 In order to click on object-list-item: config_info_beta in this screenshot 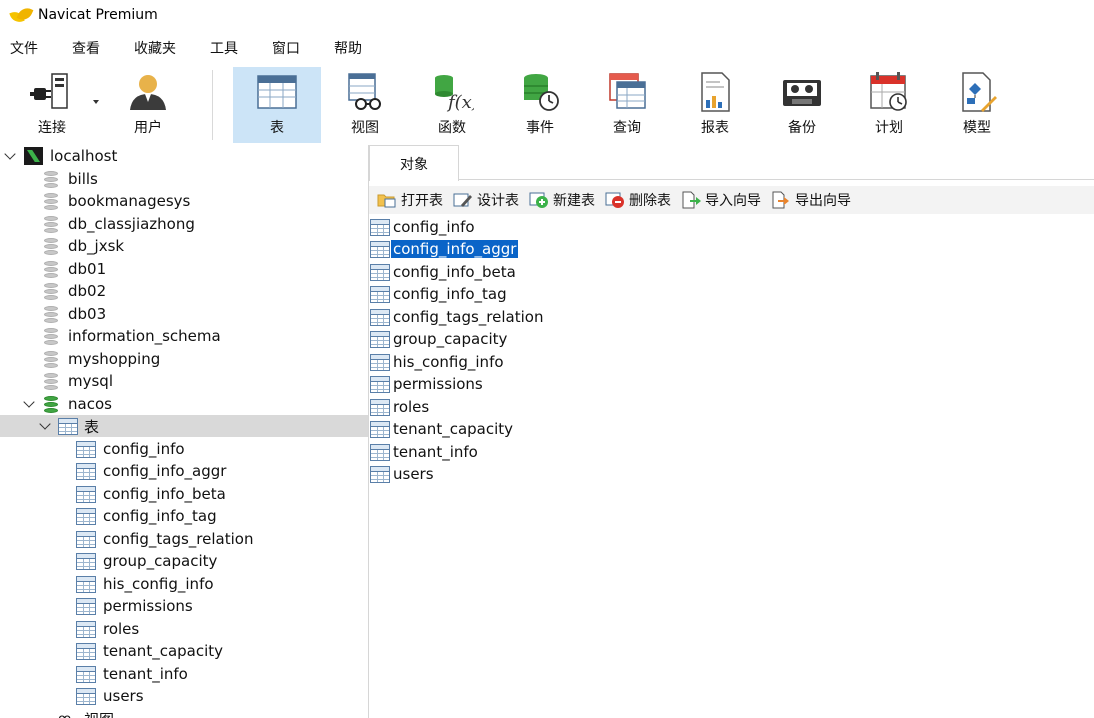, I will do `click(443, 272)`.